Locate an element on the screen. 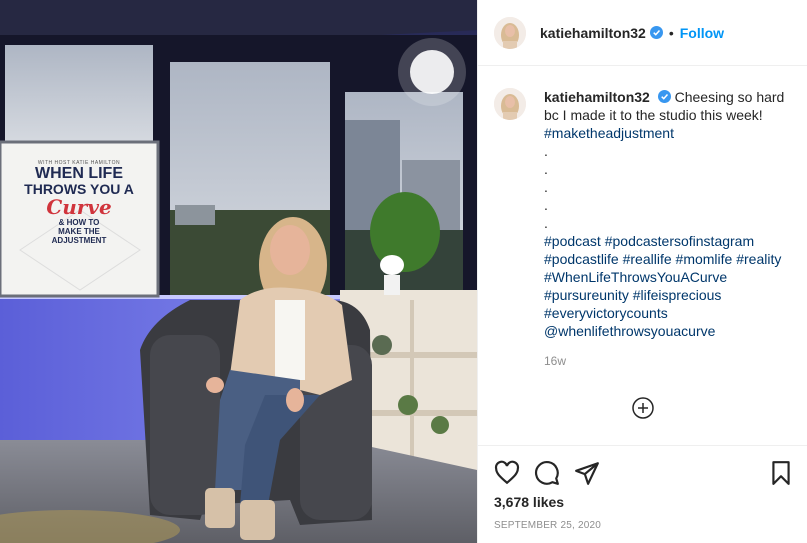  hashtag: #podcastersofinstagram is located at coordinates (679, 241).